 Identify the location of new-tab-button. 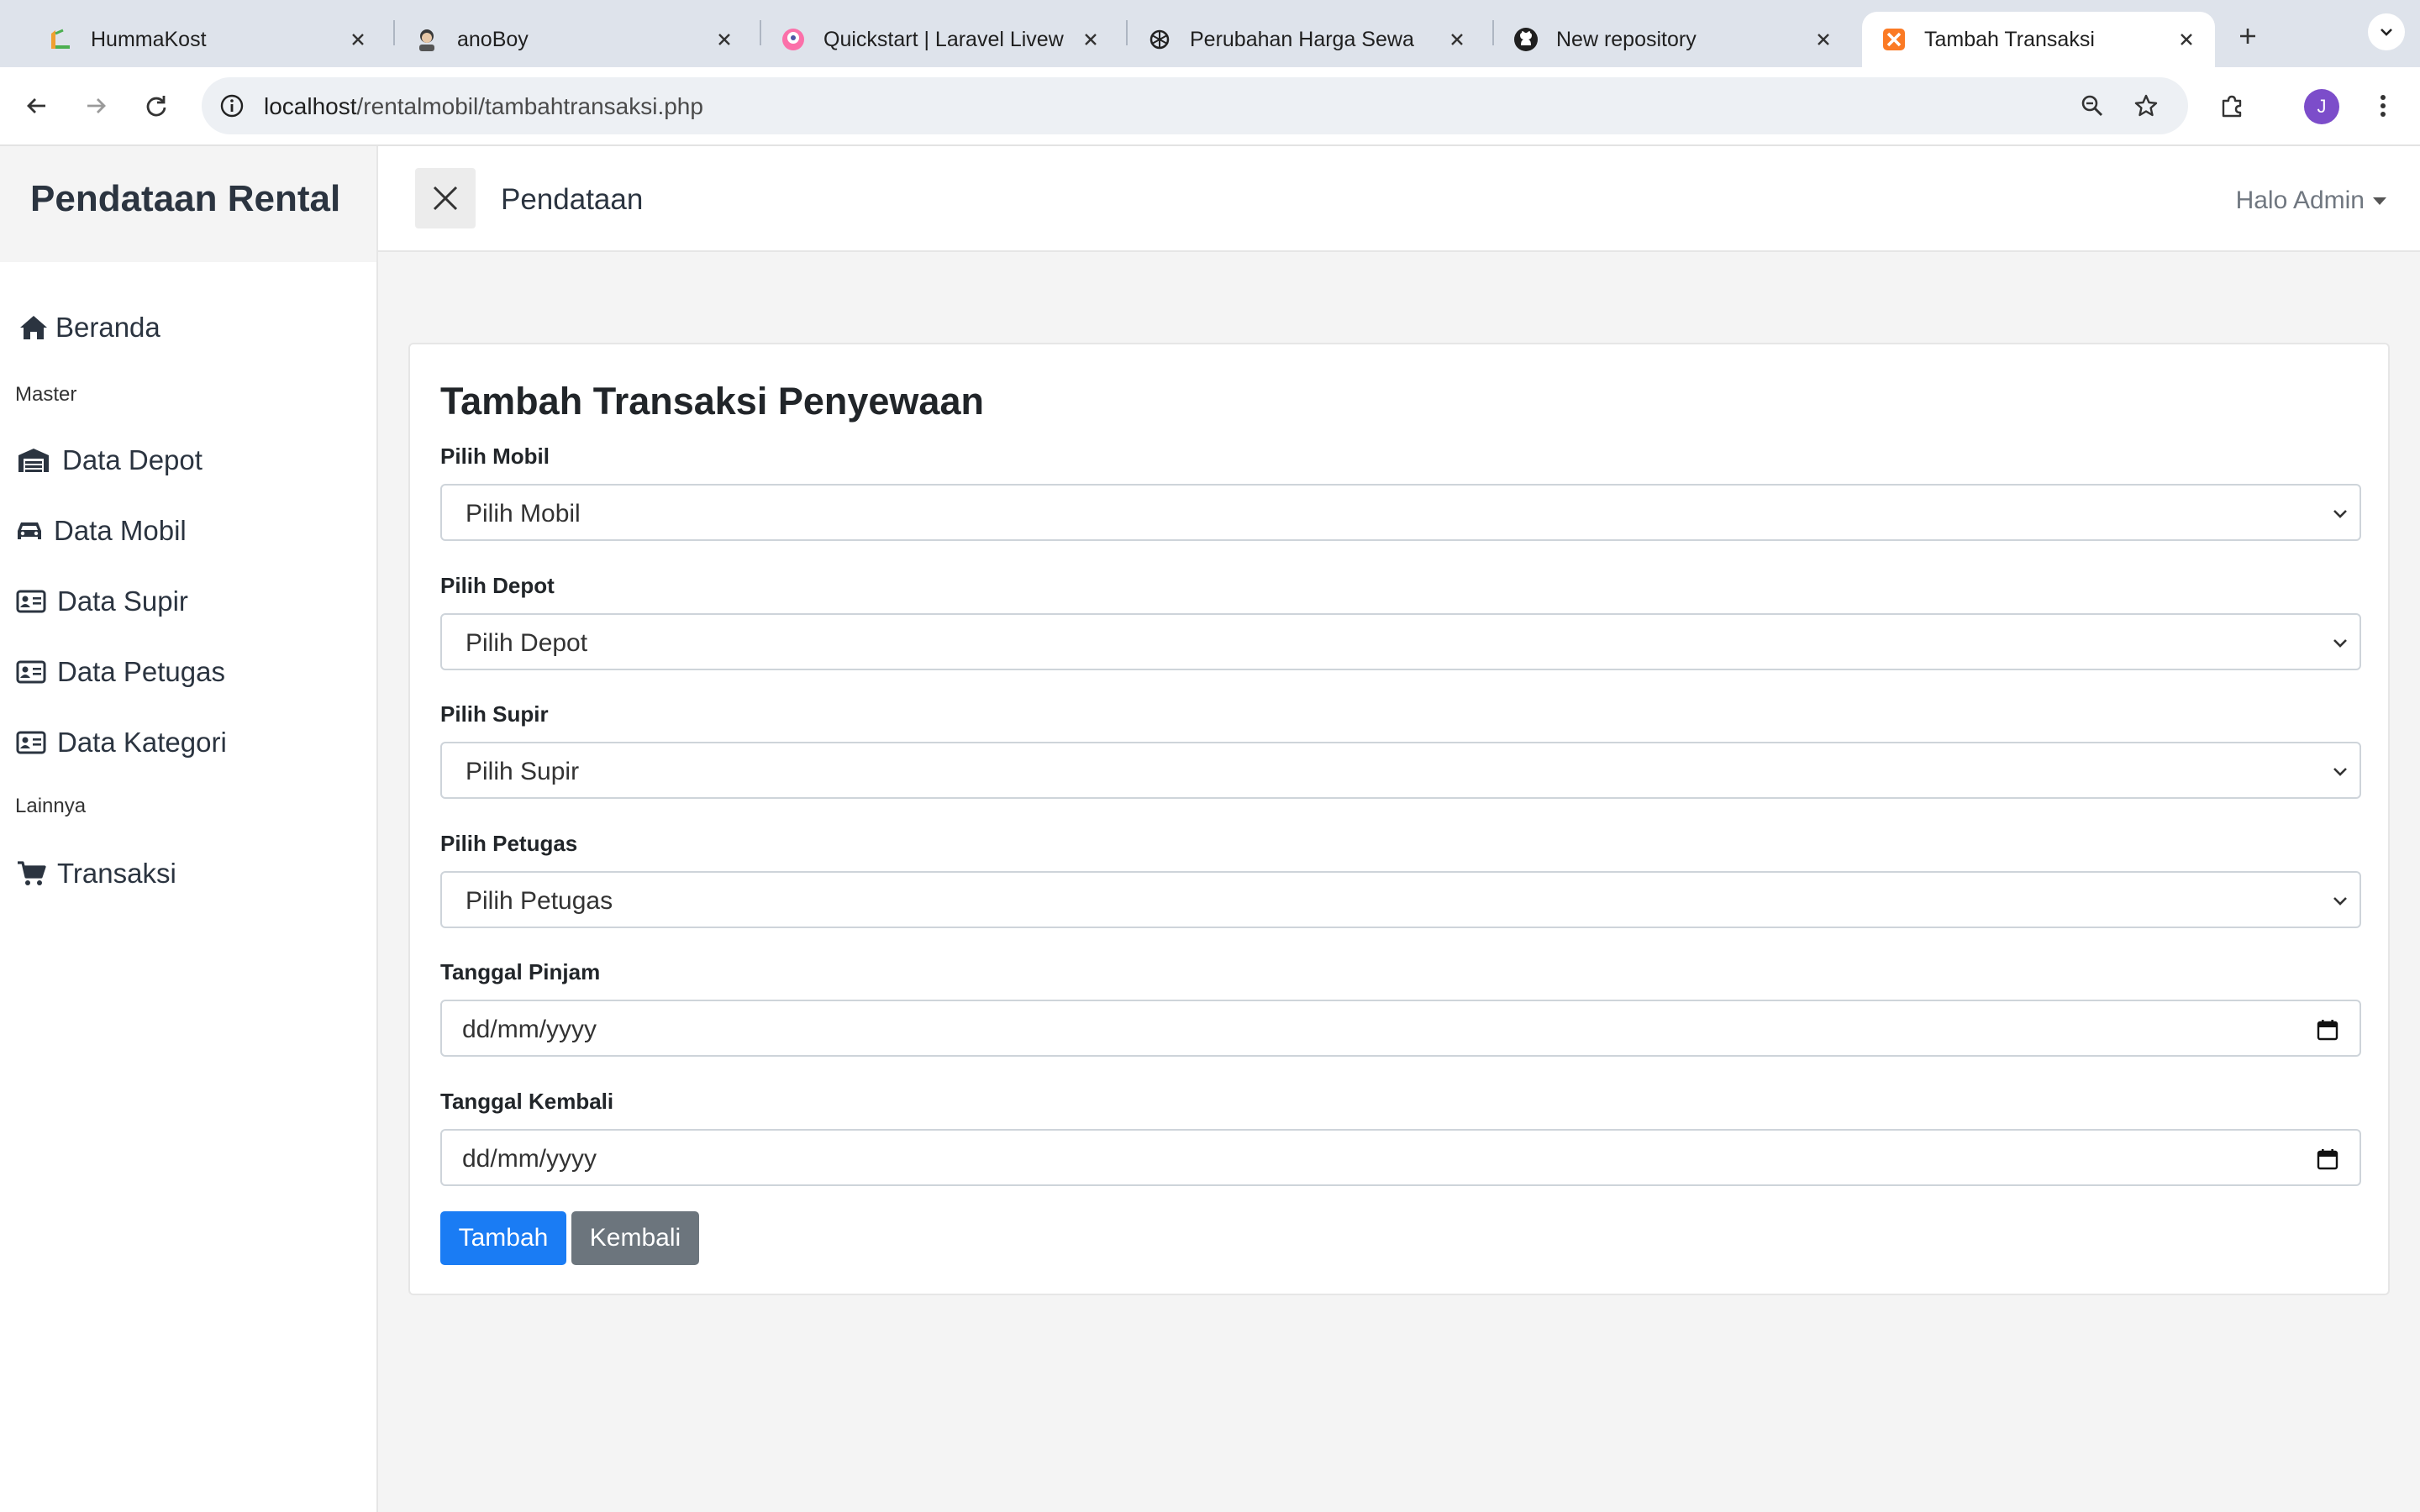
(2247, 36).